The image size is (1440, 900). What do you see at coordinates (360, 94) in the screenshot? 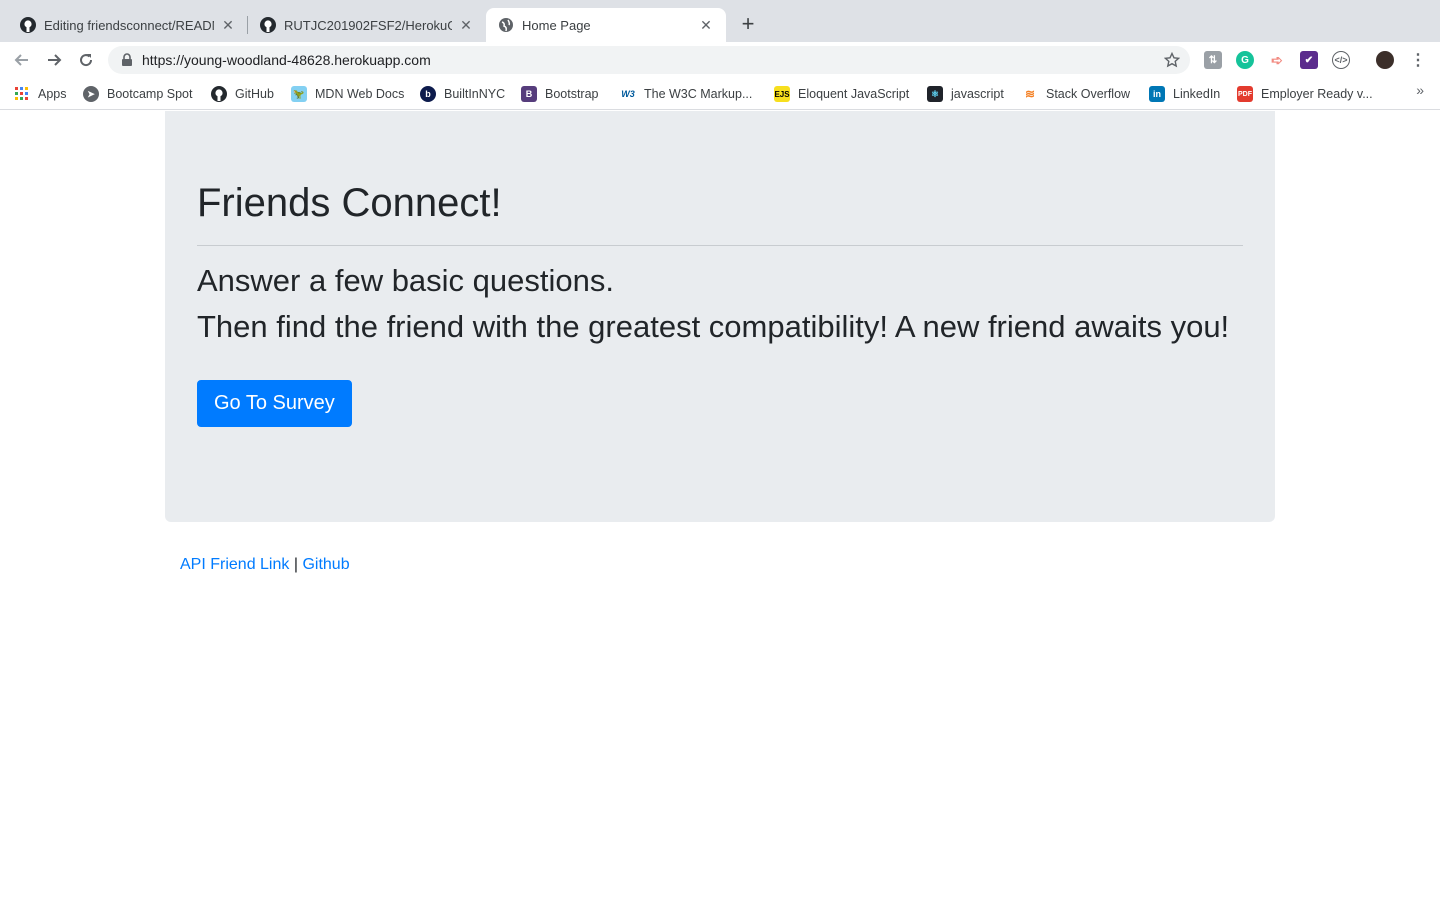
I see `bookmark-label: MDN Web Docs` at bounding box center [360, 94].